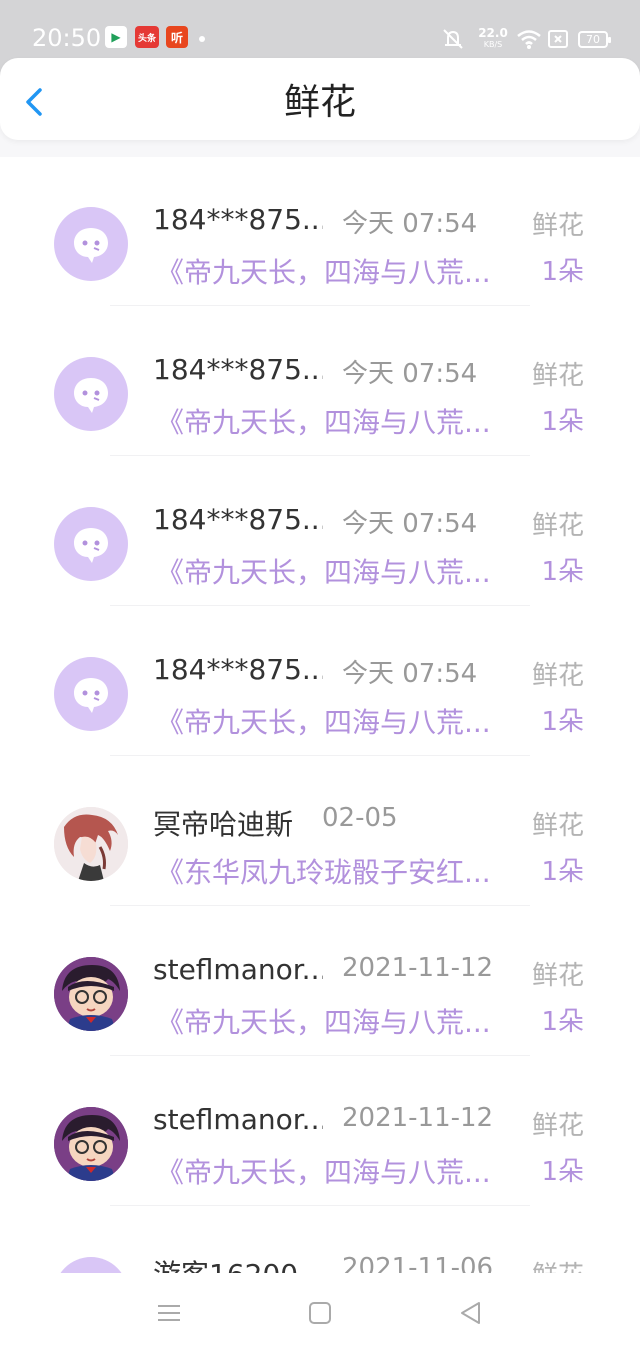  I want to click on status-time: 20:50, so click(67, 38).